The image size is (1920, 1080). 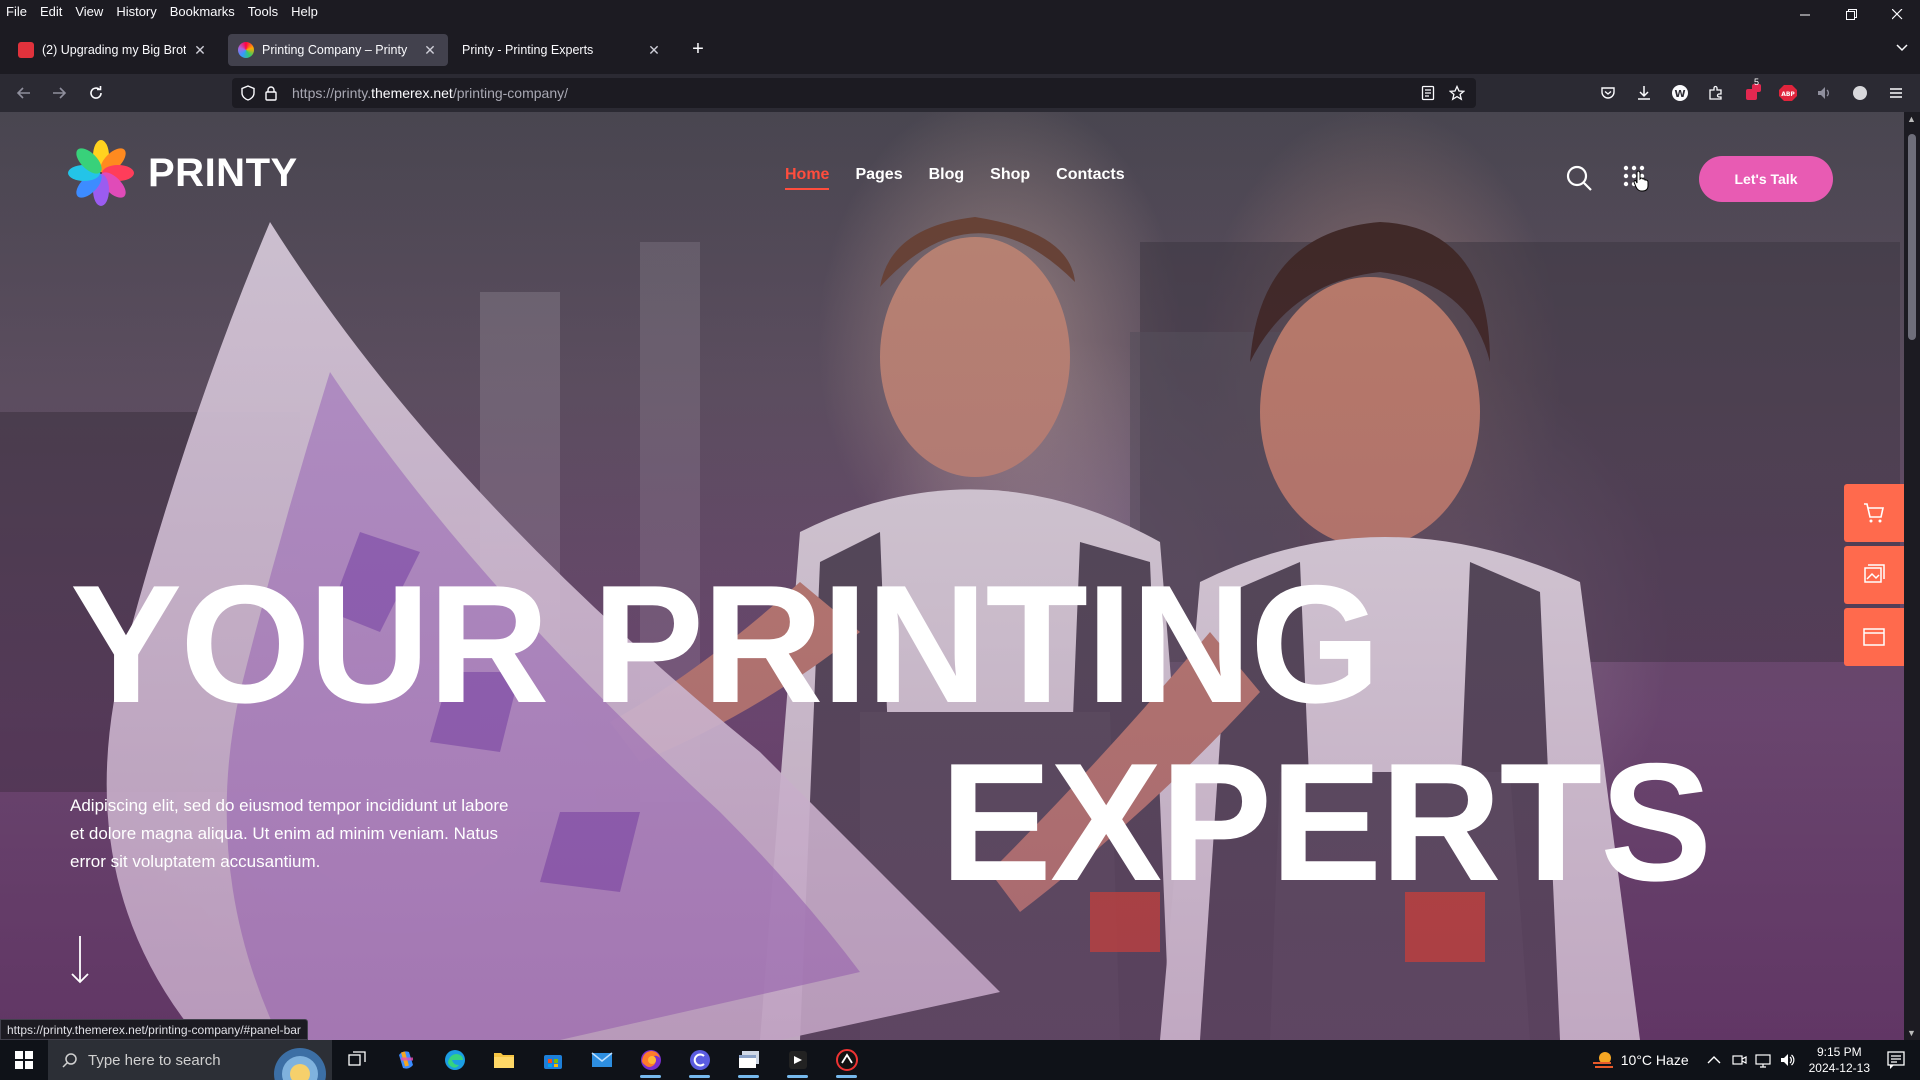 I want to click on scroll-up-arrow-icon: ▲, so click(x=1911, y=119).